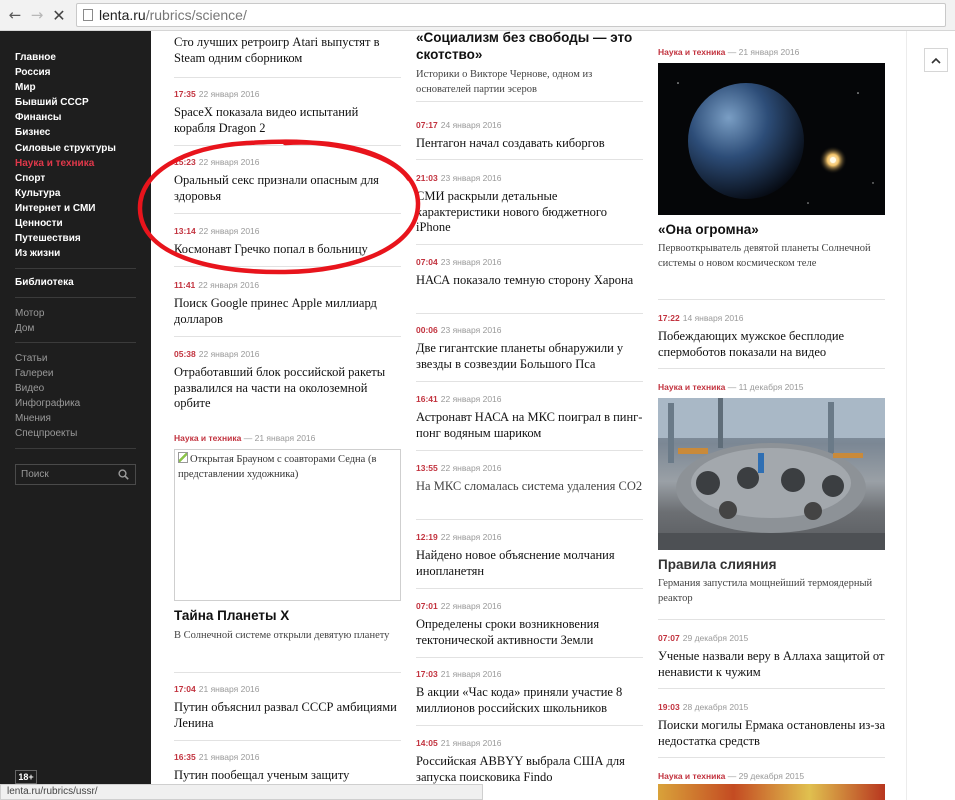 The width and height of the screenshot is (955, 800). What do you see at coordinates (427, 743) in the screenshot?
I see `news-time: 14:05` at bounding box center [427, 743].